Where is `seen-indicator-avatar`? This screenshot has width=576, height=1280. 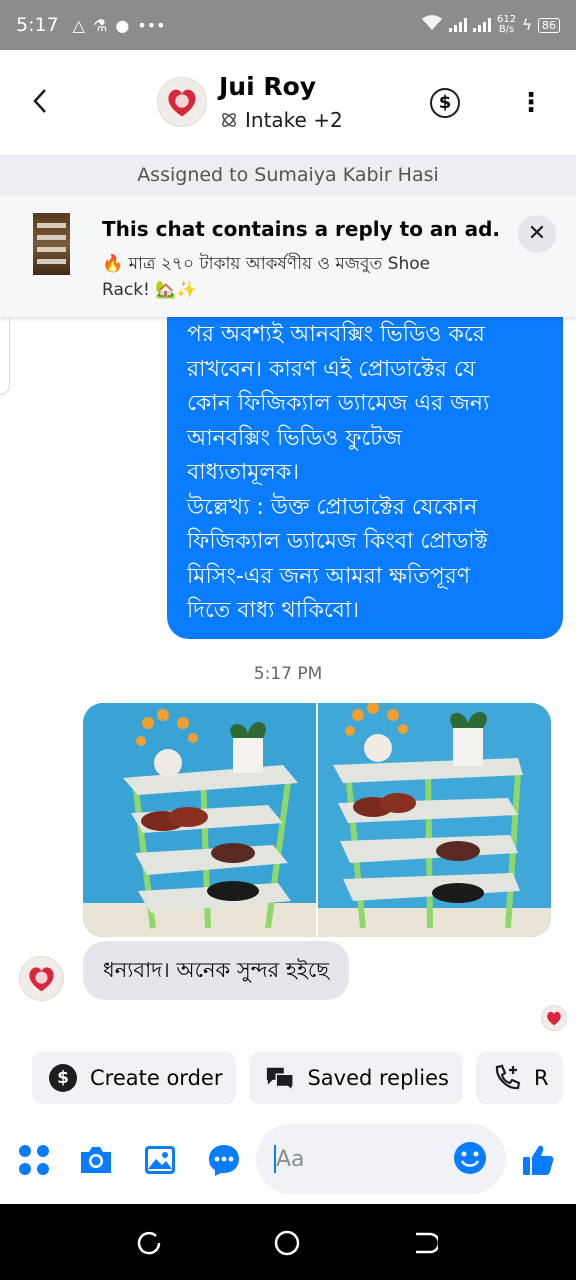
seen-indicator-avatar is located at coordinates (554, 1018).